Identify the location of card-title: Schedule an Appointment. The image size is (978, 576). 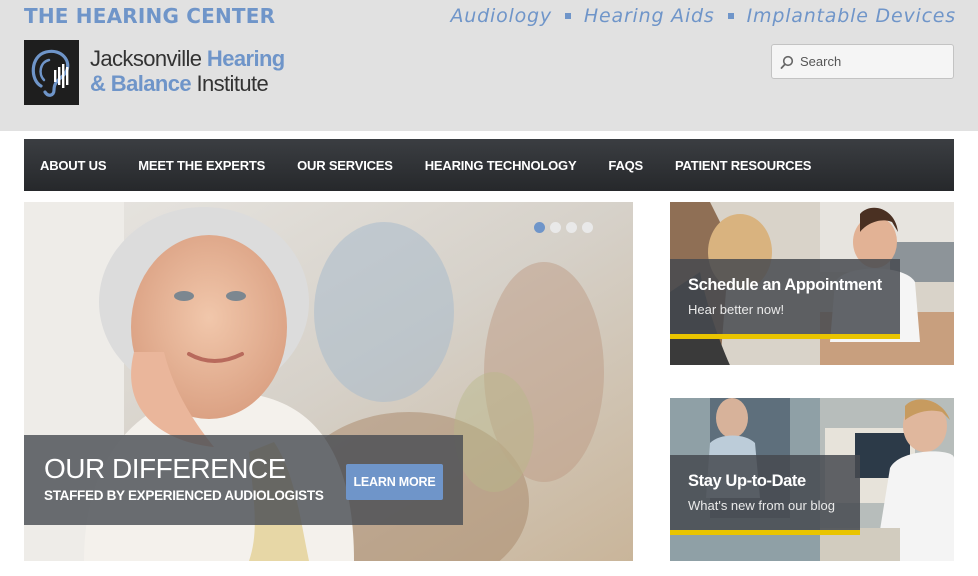
(785, 285).